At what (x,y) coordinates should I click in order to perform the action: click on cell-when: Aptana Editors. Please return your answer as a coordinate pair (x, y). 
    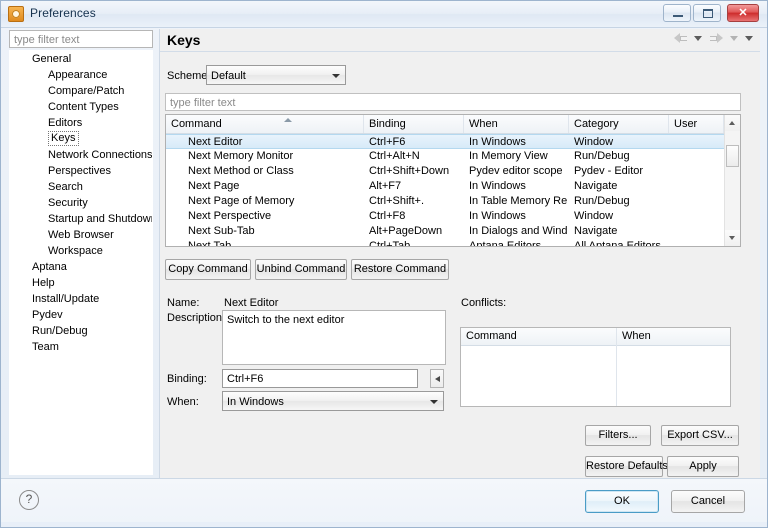
    Looking at the image, I should click on (505, 243).